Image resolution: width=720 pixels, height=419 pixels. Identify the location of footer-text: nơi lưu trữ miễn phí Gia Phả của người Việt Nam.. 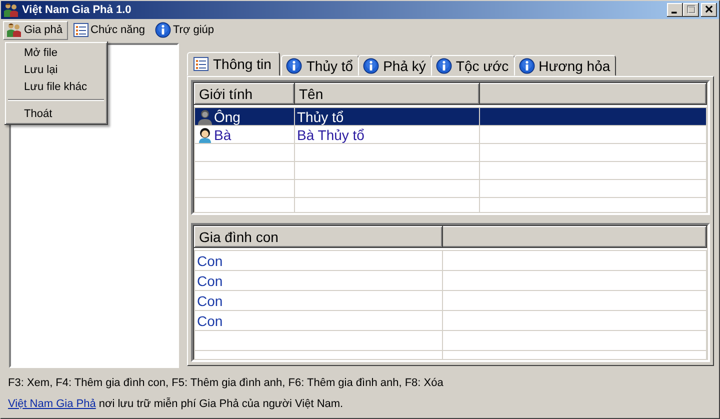
(221, 404).